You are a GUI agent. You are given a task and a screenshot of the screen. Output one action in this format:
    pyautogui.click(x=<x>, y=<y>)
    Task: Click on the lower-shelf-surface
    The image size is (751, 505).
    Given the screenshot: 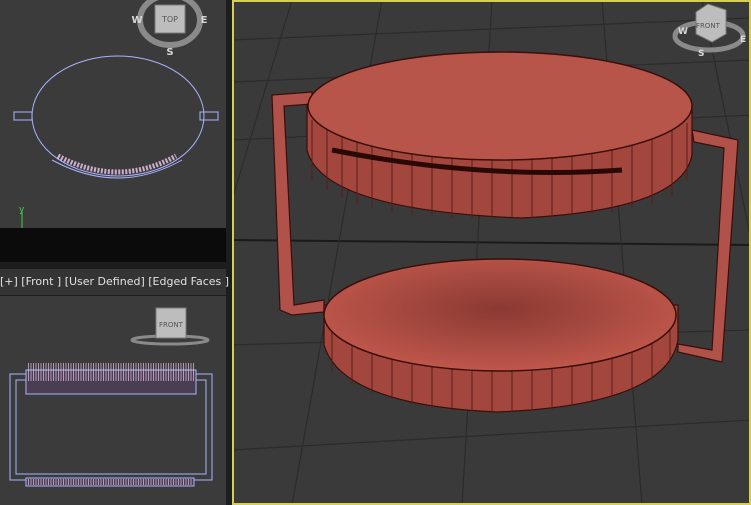 What is the action you would take?
    pyautogui.click(x=500, y=315)
    